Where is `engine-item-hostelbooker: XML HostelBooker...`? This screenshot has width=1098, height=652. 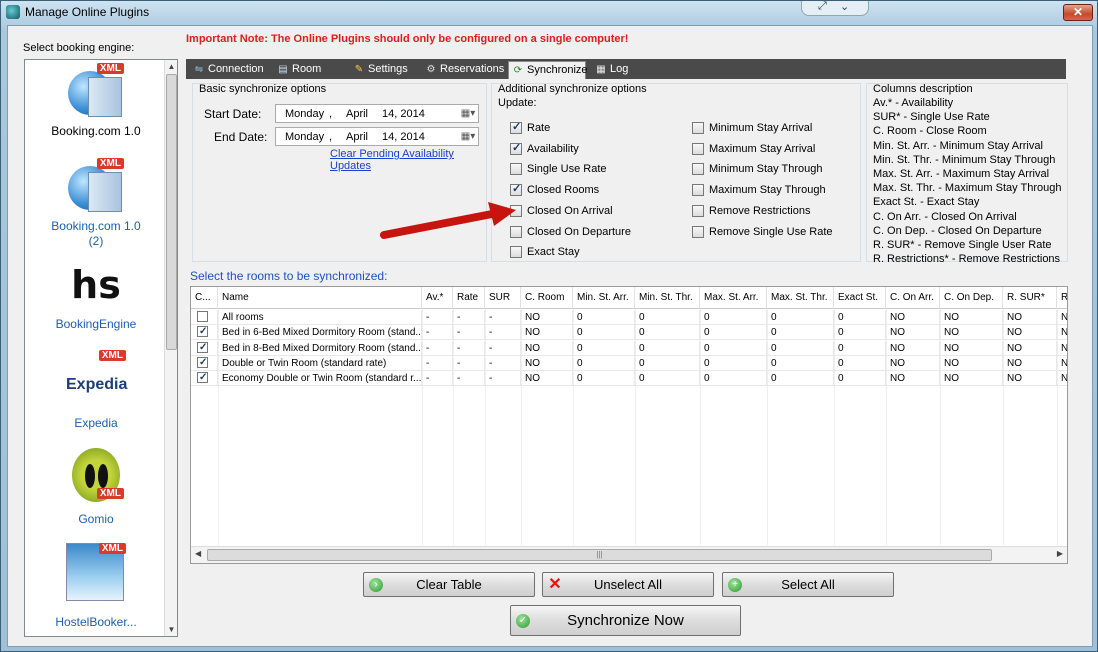 engine-item-hostelbooker: XML HostelBooker... is located at coordinates (96, 586).